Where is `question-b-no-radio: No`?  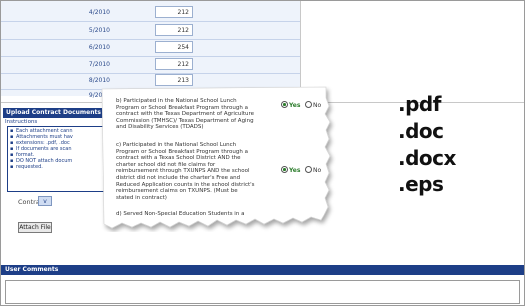
question-b-no-radio: No is located at coordinates (313, 105).